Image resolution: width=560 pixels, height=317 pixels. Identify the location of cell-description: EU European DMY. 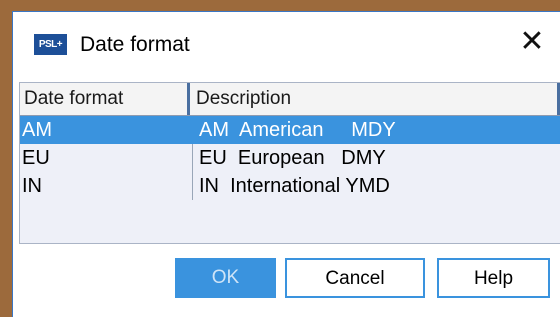
(289, 158).